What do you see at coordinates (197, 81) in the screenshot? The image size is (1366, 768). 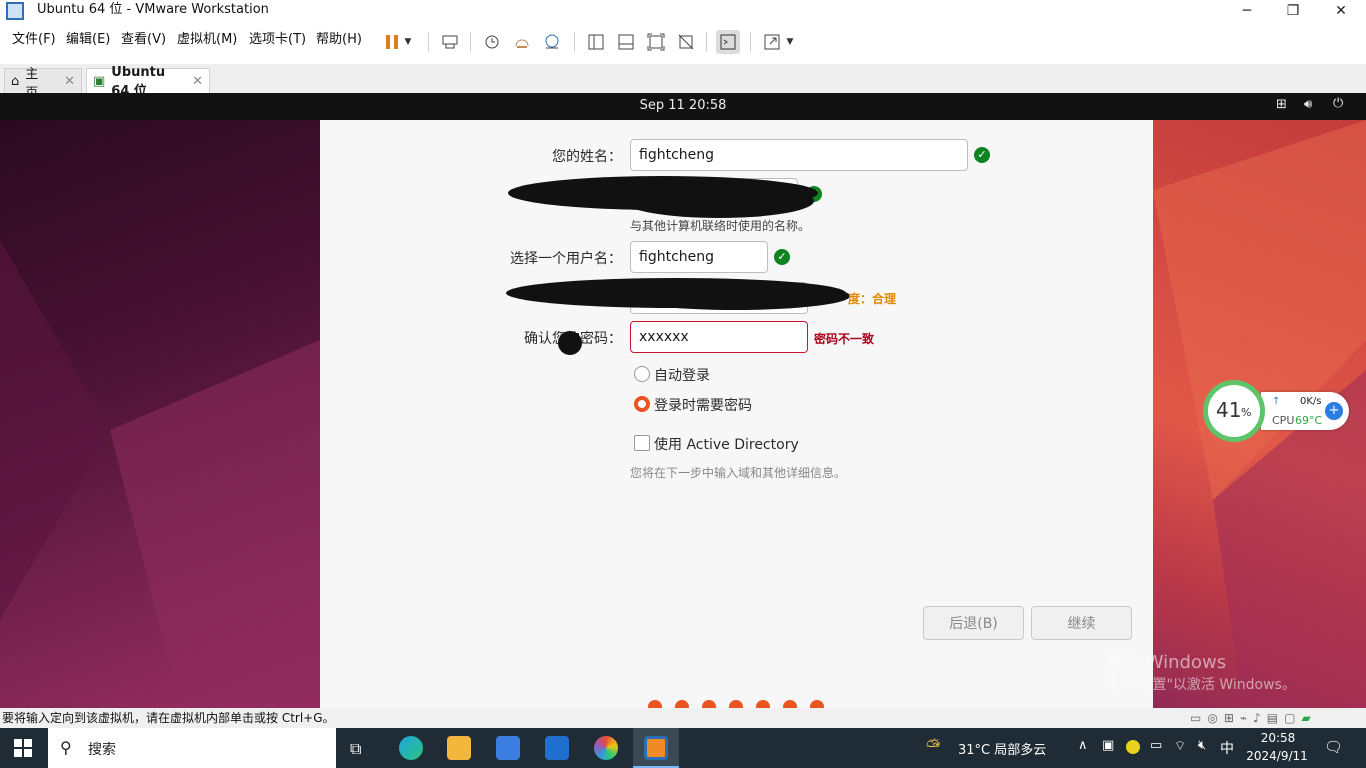 I see `tab-ubuntu-close-icon: ✕` at bounding box center [197, 81].